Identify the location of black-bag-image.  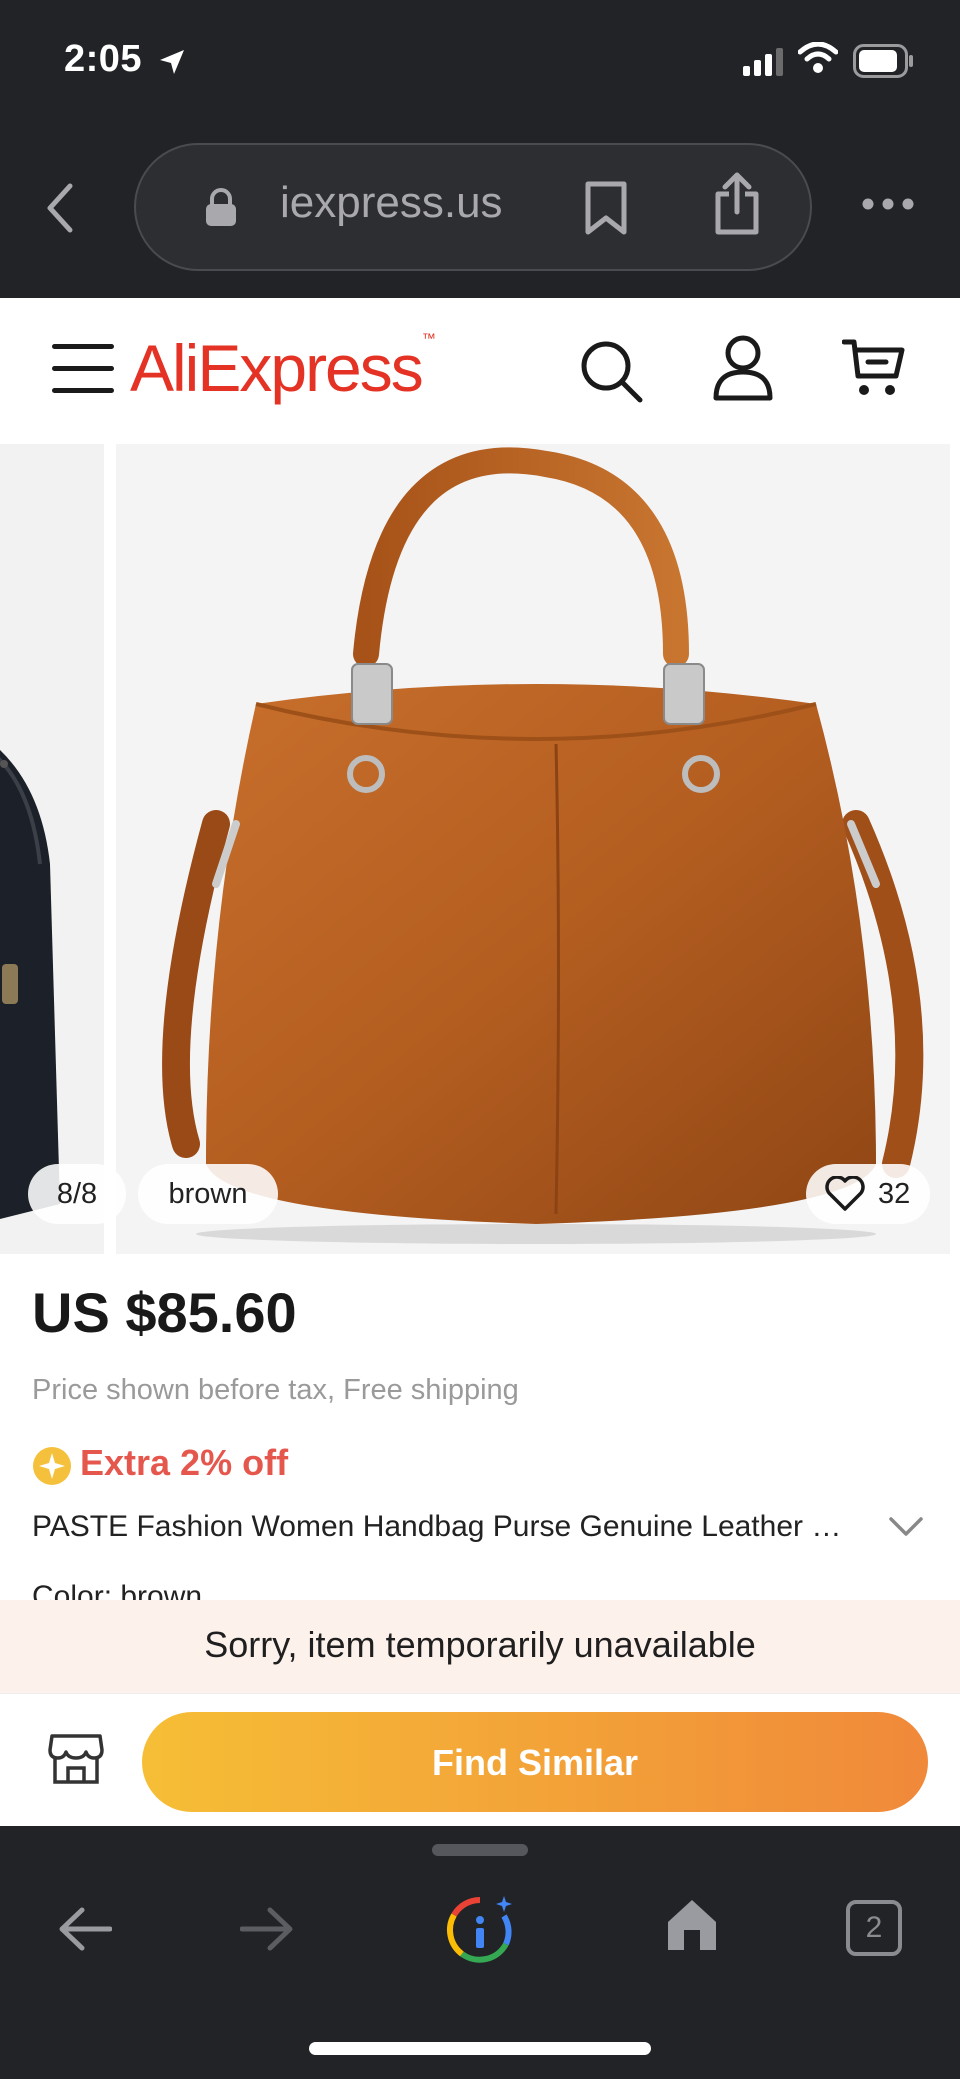
(30, 984).